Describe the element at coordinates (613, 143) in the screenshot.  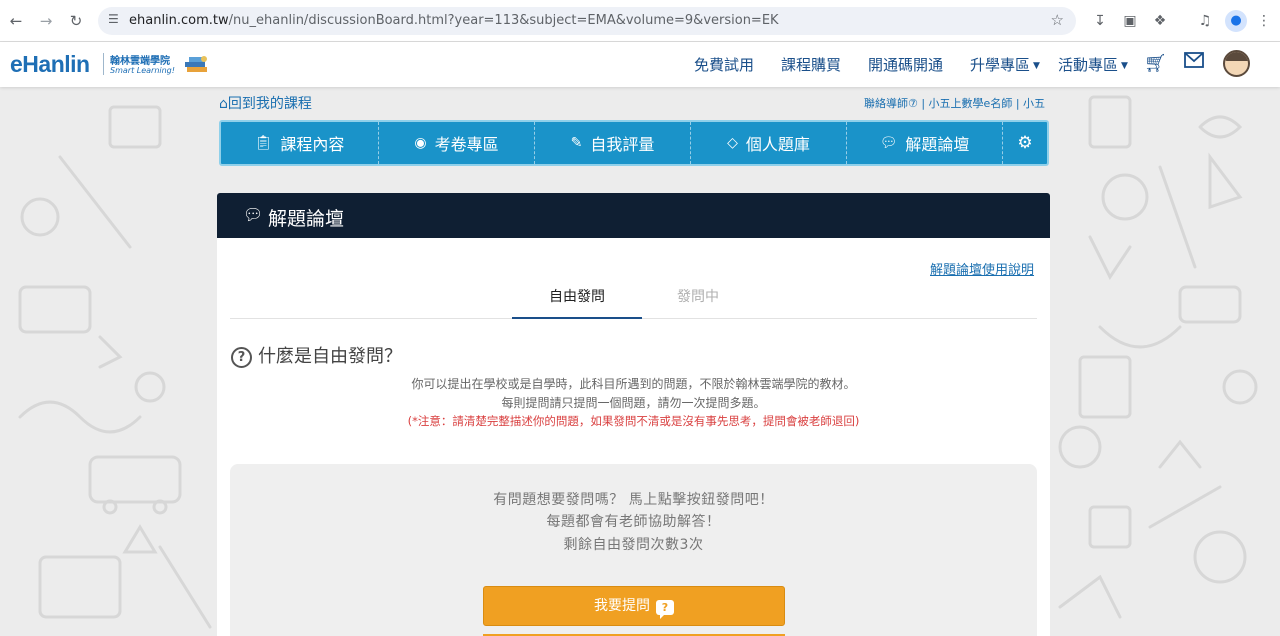
I see `tab-self-assessment: ✎ 自我評量` at that location.